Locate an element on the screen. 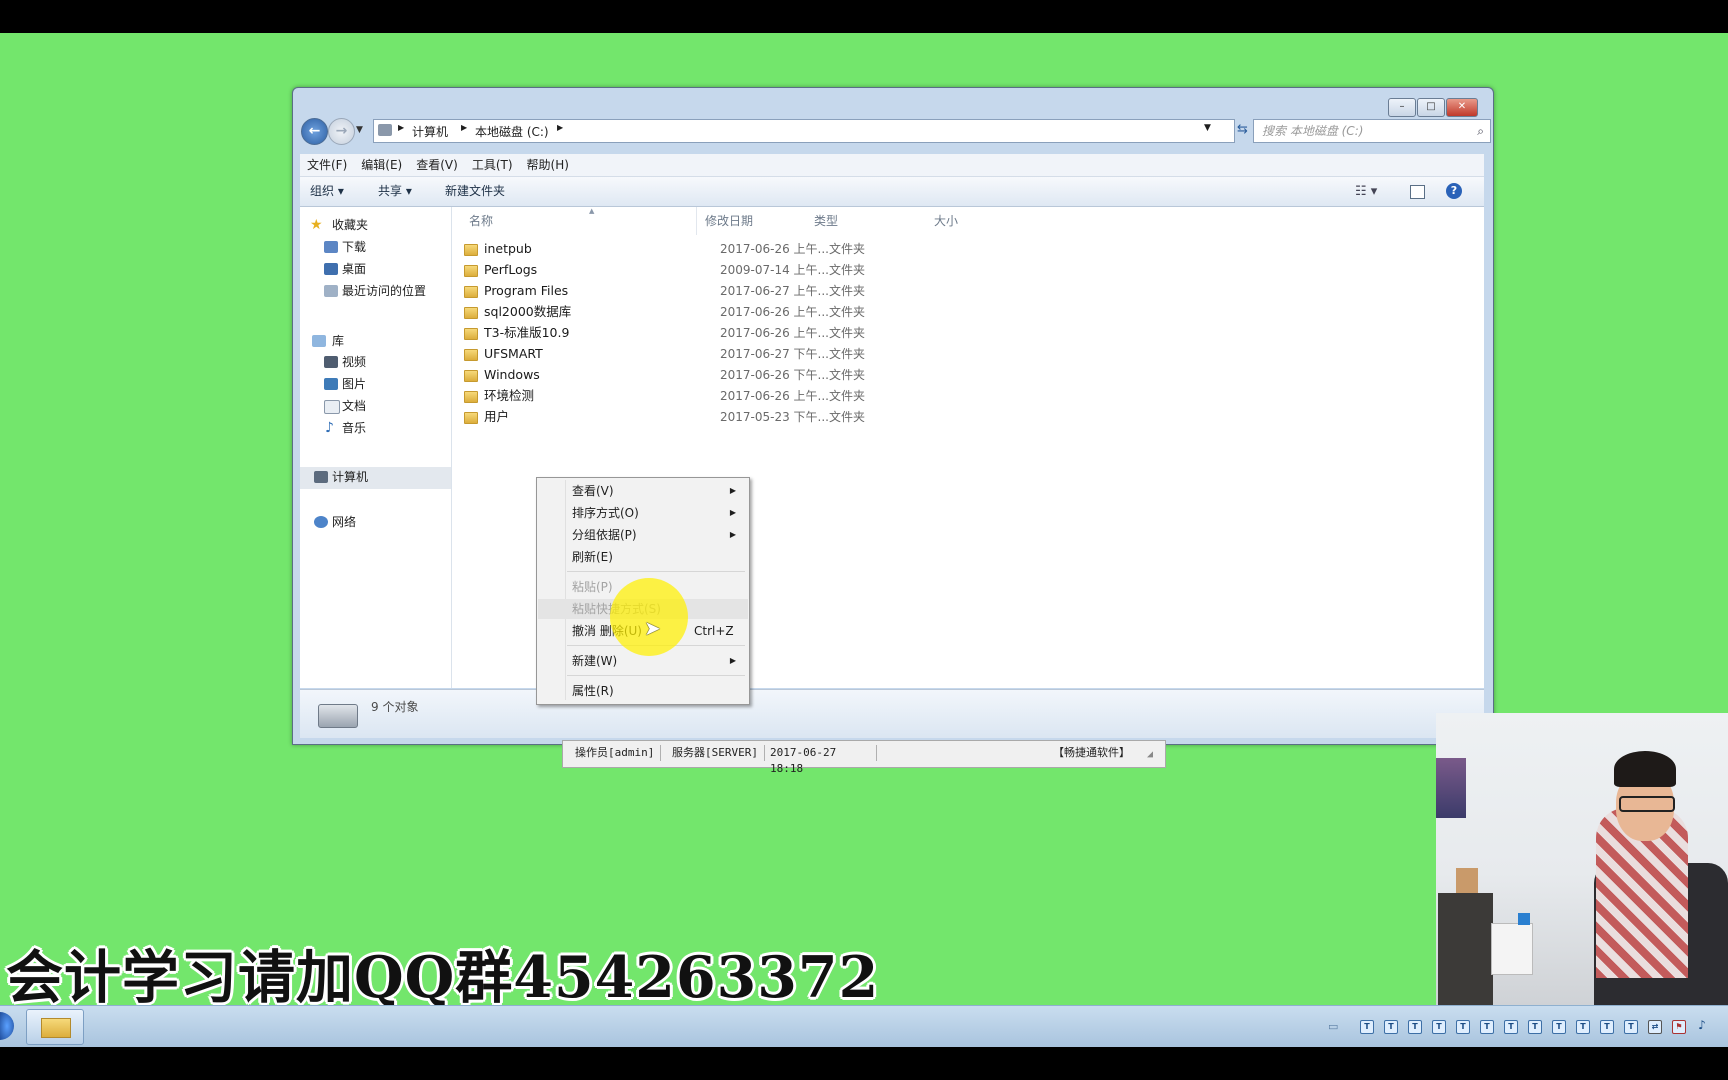  nav-recent: 最近访问的位置 is located at coordinates (375, 291).